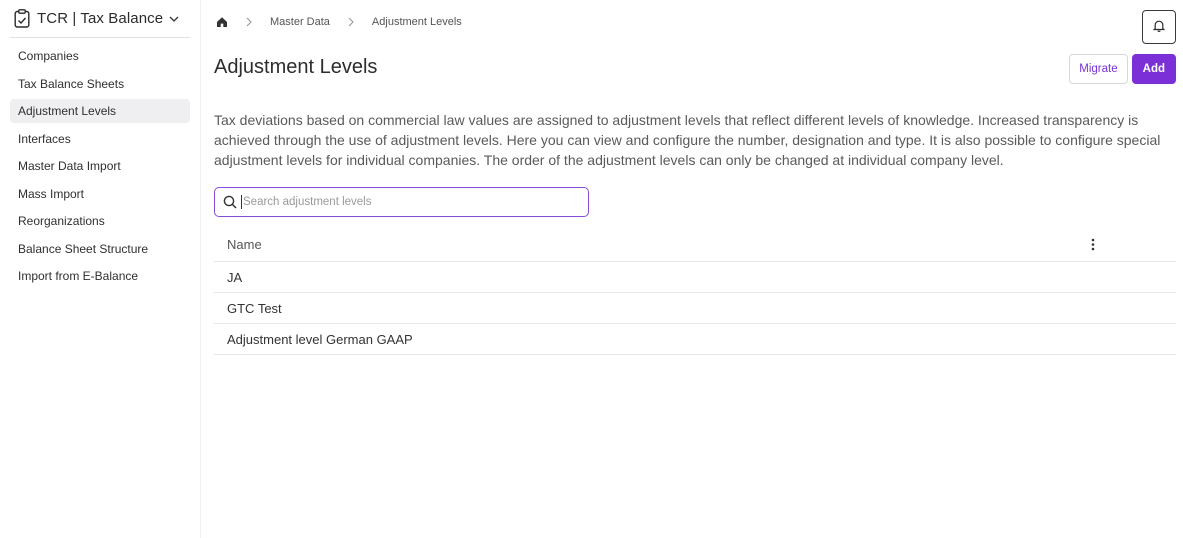  What do you see at coordinates (174, 19) in the screenshot?
I see `chevron-down-icon` at bounding box center [174, 19].